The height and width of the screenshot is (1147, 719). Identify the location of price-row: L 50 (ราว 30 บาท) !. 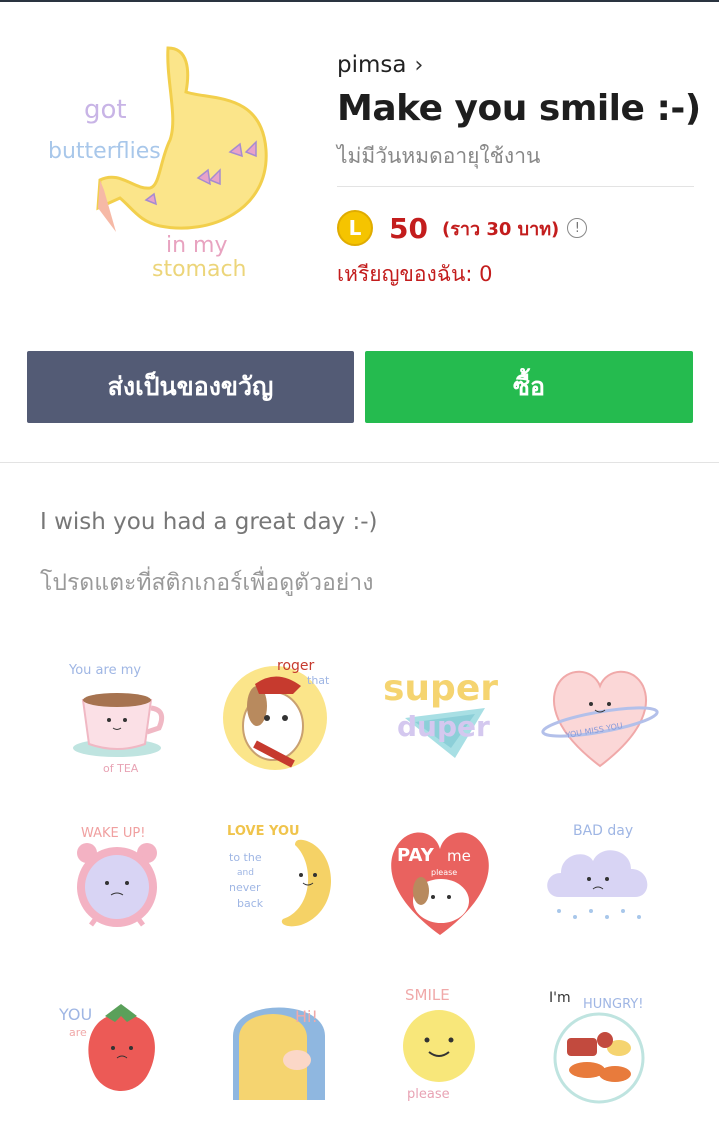
(462, 228).